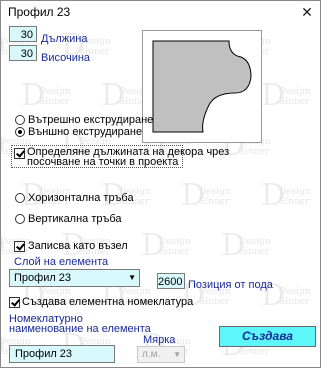 Image resolution: width=321 pixels, height=368 pixels. Describe the element at coordinates (108, 302) in the screenshot. I see `element-nomenclature-label: Създава елементна номеклатура` at that location.